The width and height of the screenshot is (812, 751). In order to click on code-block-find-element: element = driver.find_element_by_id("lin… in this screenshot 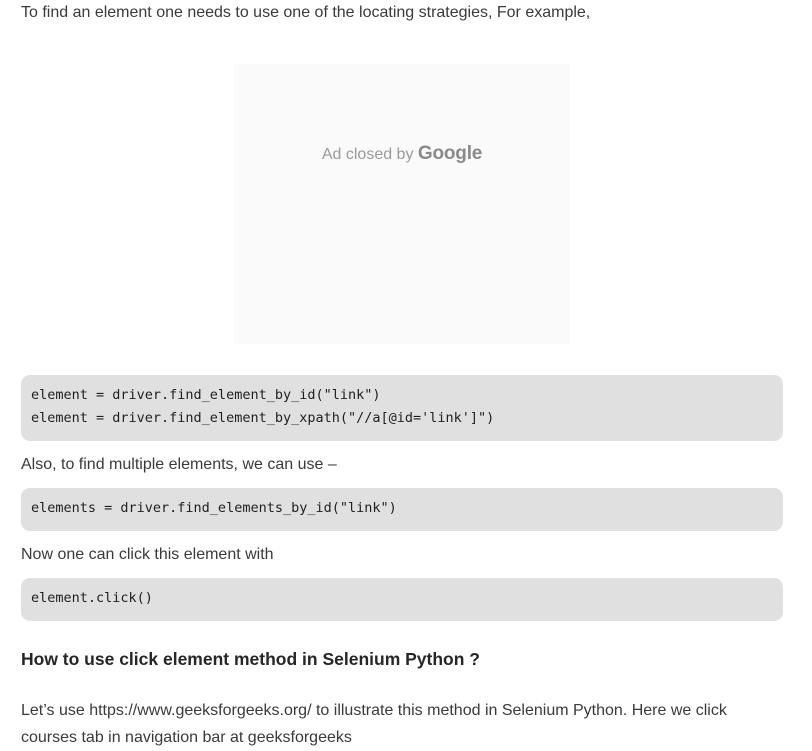, I will do `click(402, 408)`.